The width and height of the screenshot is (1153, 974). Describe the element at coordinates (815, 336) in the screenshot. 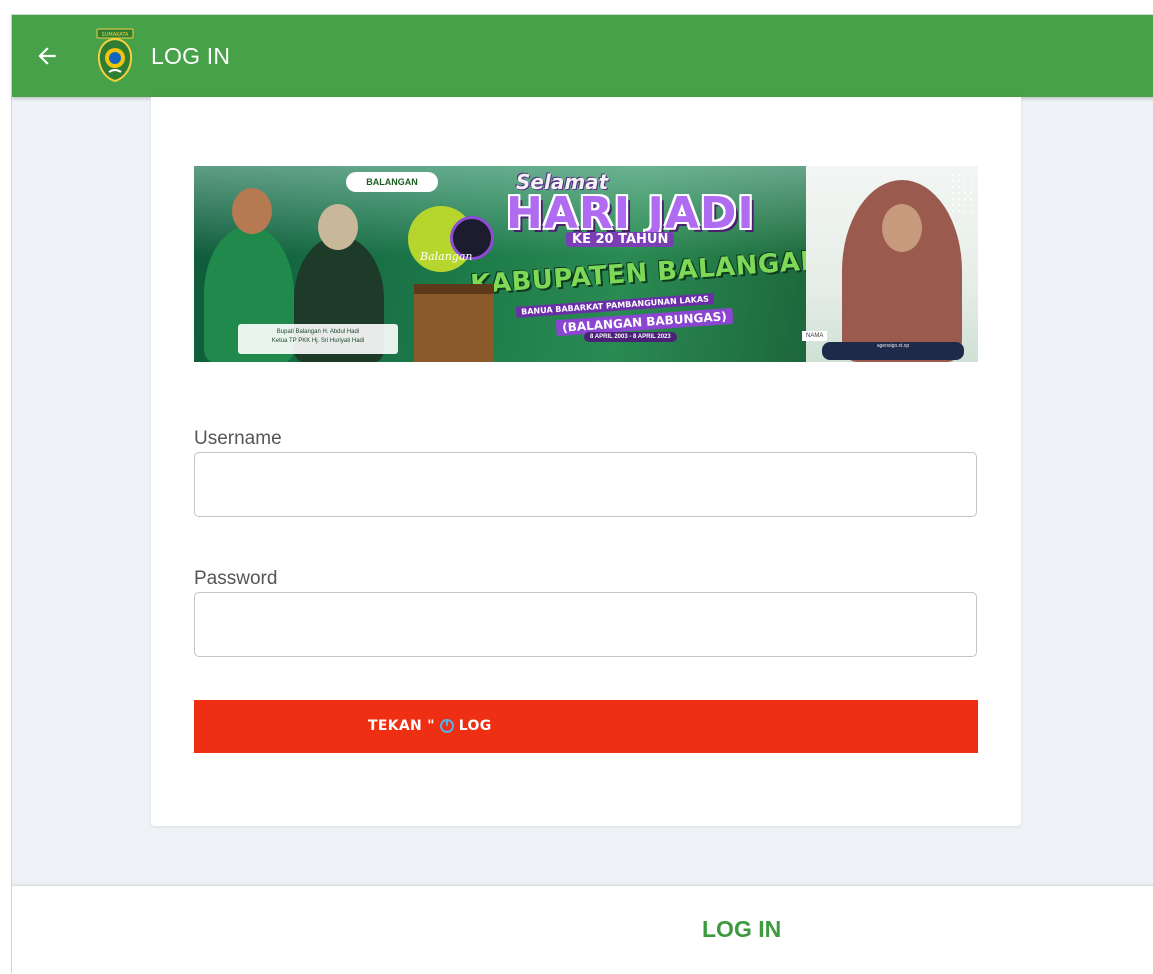

I see `banner-name-label: NAMA` at that location.